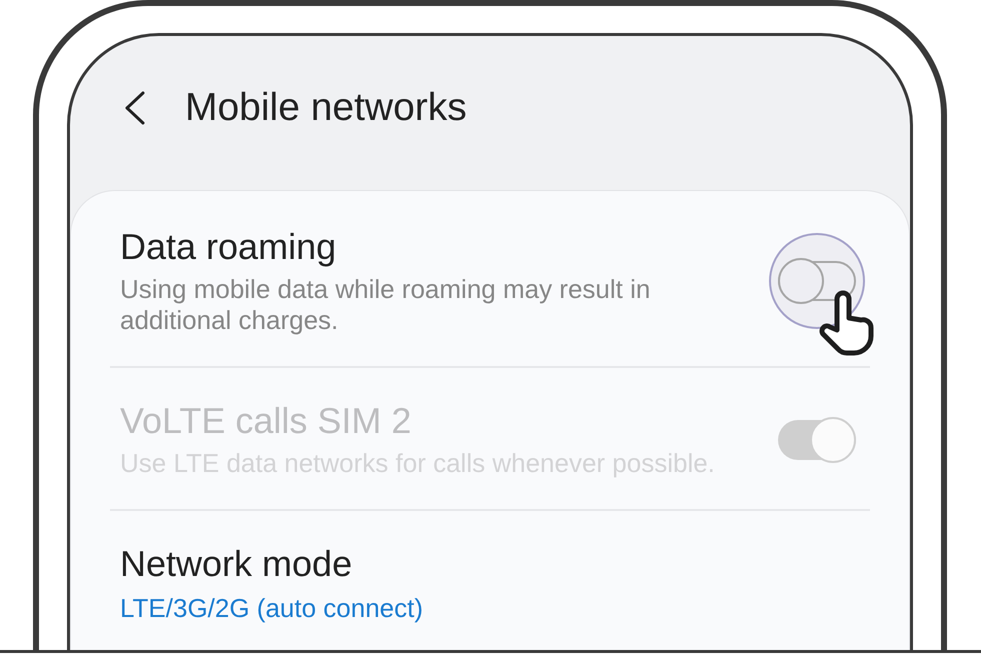 The image size is (981, 655). Describe the element at coordinates (266, 421) in the screenshot. I see `setting-title: VoLTE calls SIM 2` at that location.